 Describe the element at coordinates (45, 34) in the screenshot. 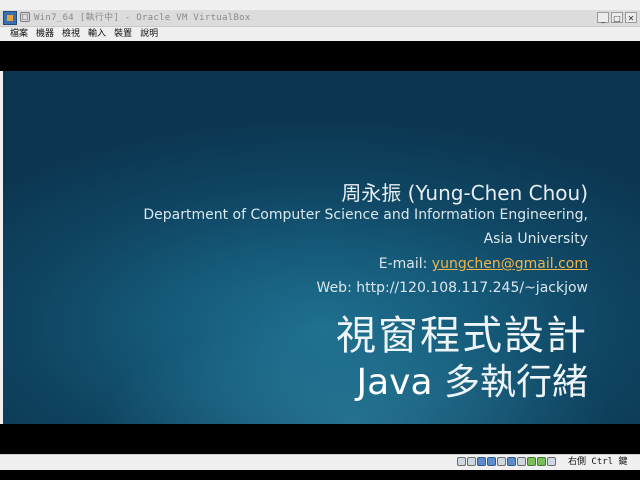

I see `menu-machine: 機器` at that location.